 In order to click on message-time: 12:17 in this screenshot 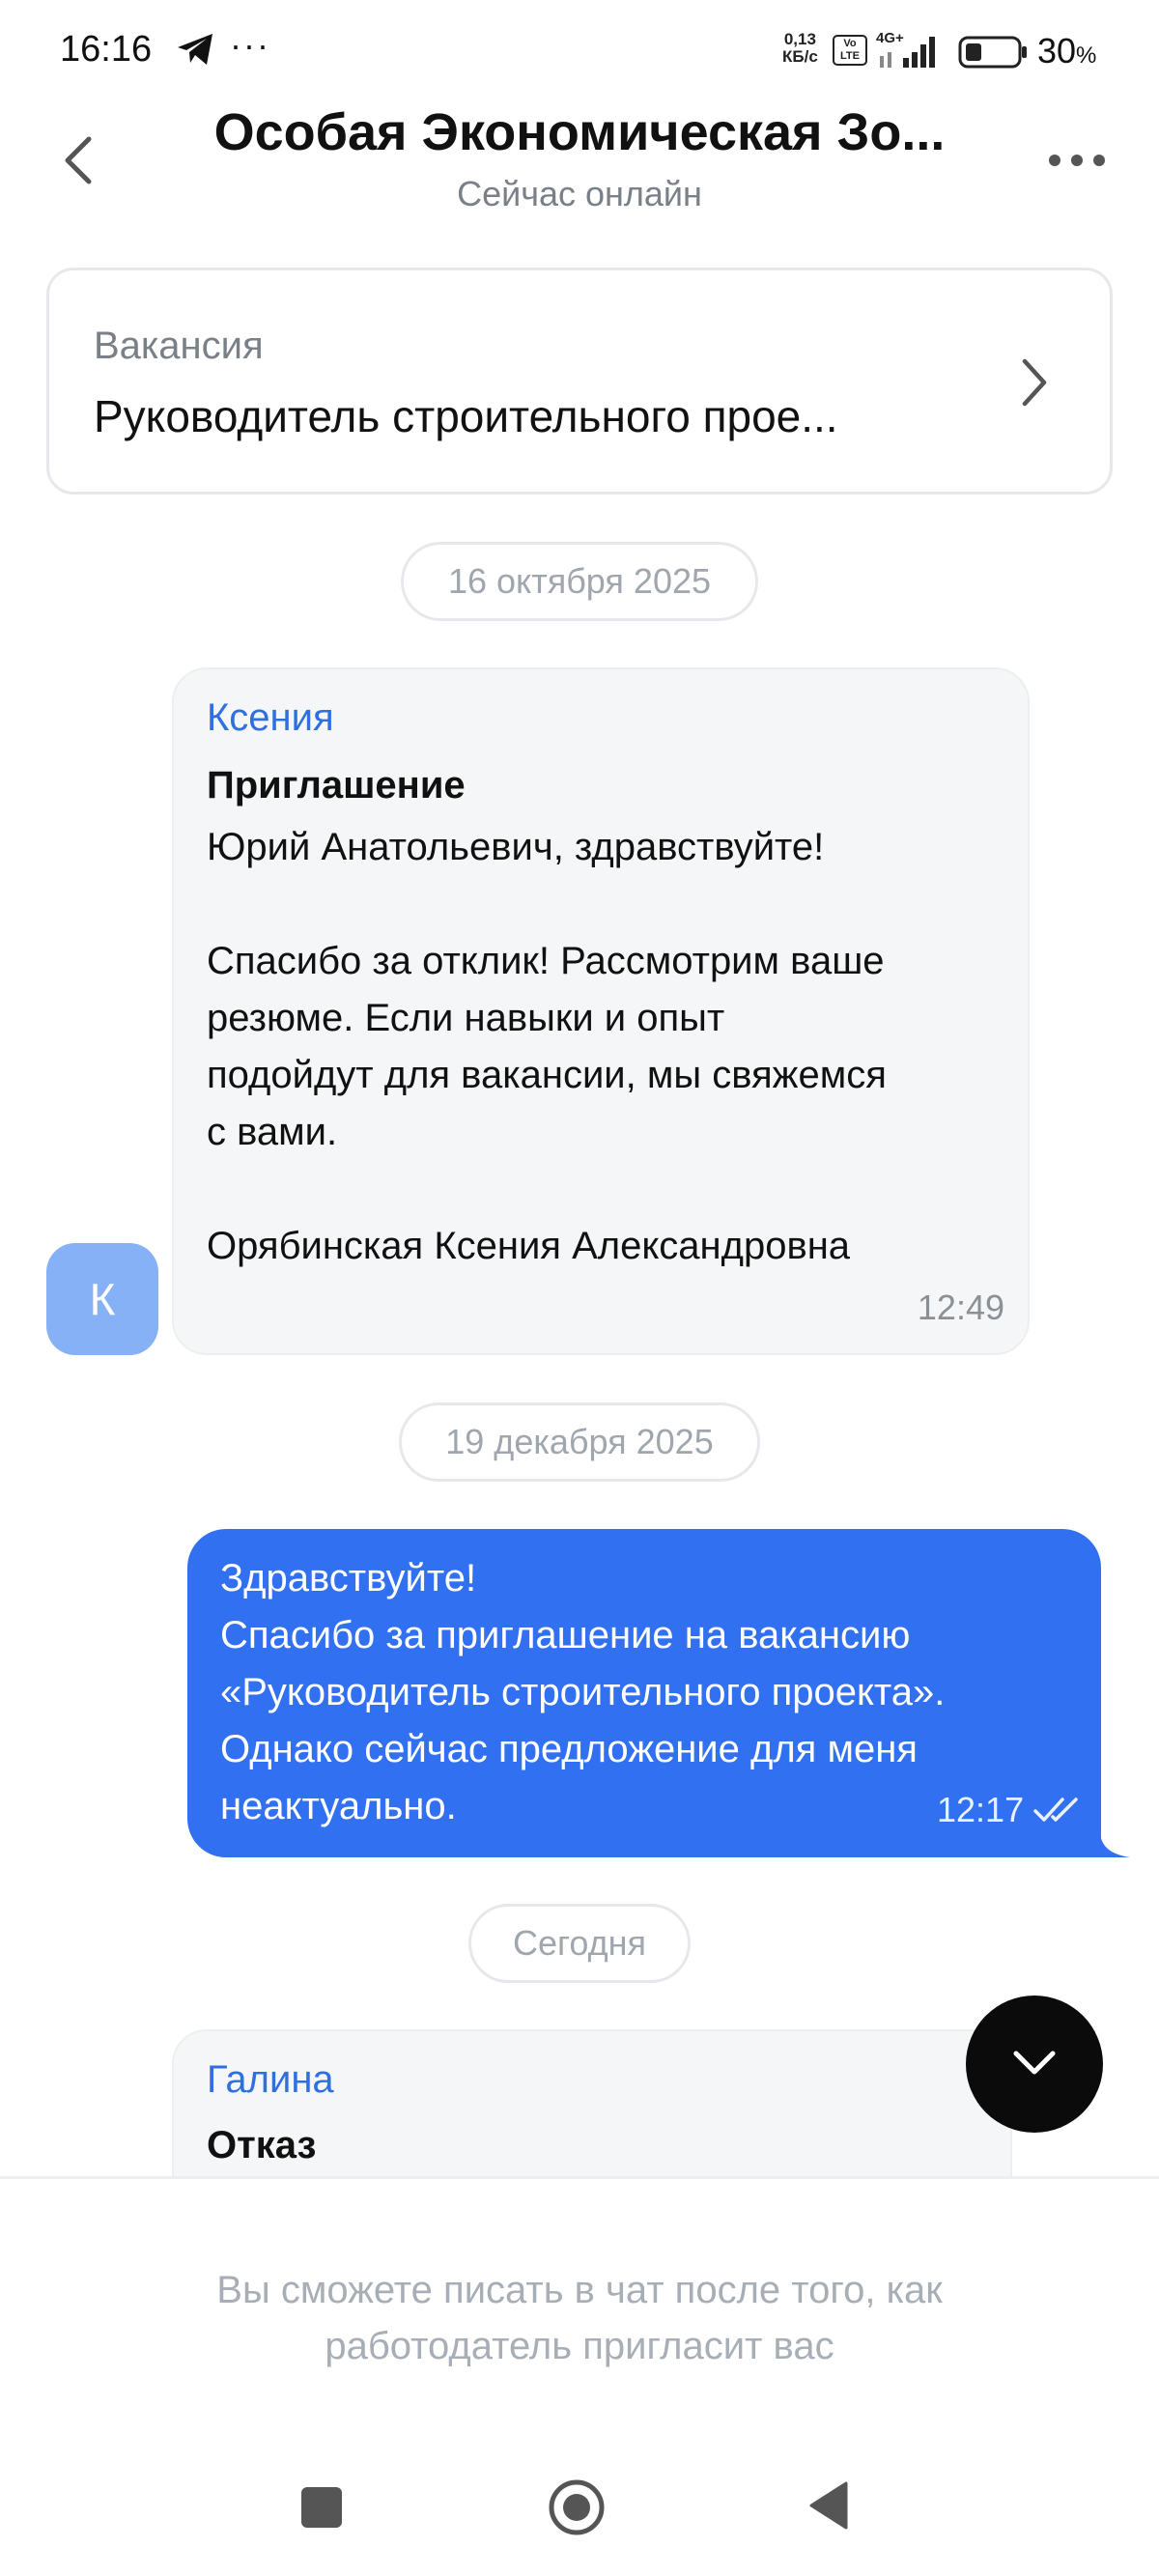, I will do `click(981, 1809)`.